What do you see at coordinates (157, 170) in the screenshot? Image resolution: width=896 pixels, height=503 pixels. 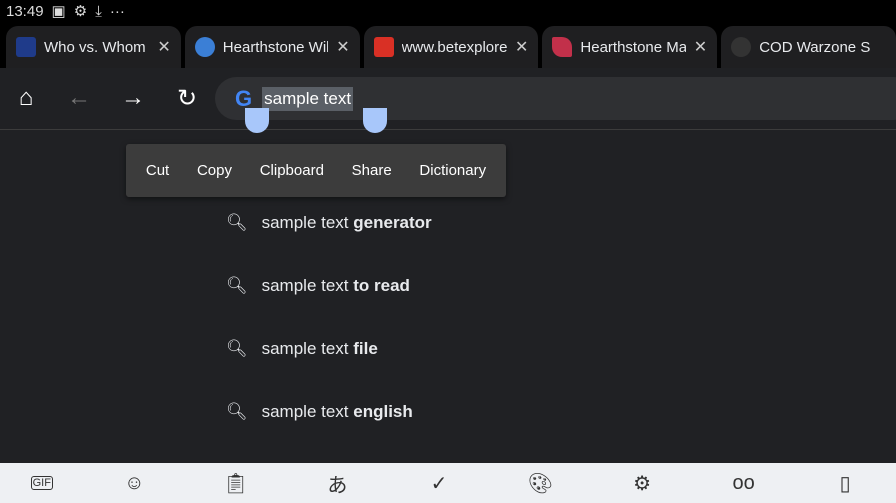 I see `cut-button: Cut` at bounding box center [157, 170].